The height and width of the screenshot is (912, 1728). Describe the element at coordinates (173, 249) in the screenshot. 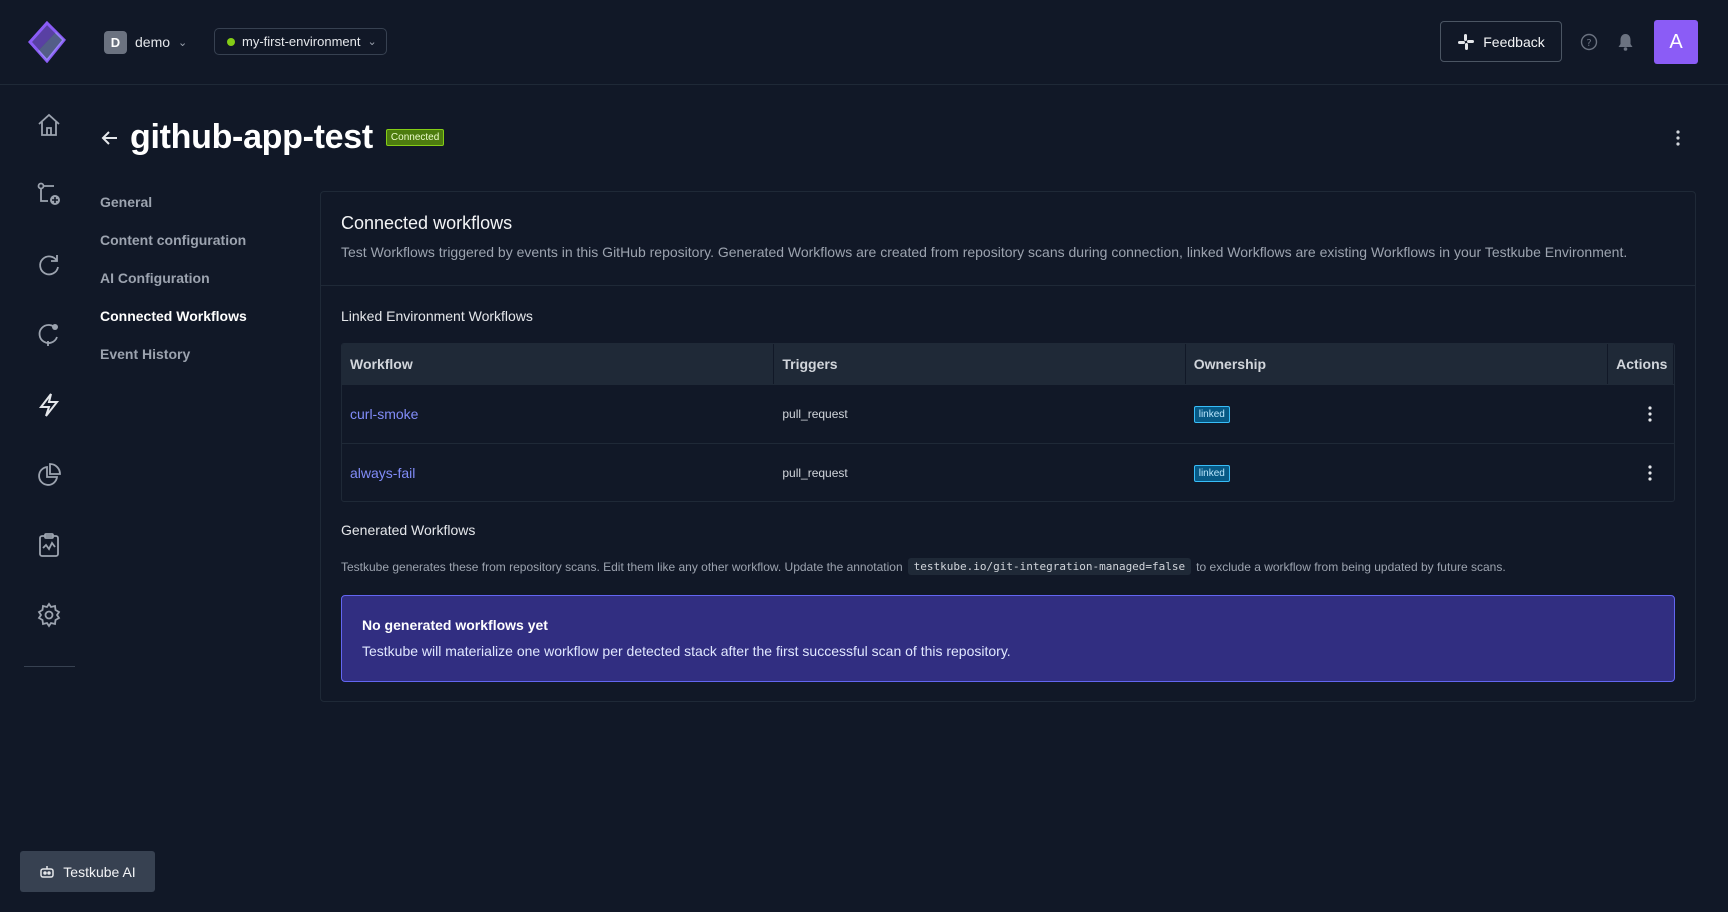

I see `subnav-item-content-configuration: Content configuration` at that location.